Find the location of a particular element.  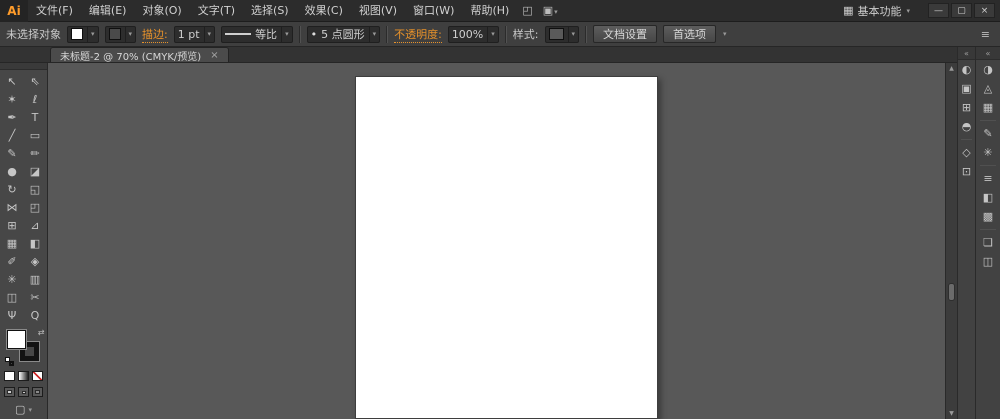

line-segment-tool: ╱ is located at coordinates (12, 135).